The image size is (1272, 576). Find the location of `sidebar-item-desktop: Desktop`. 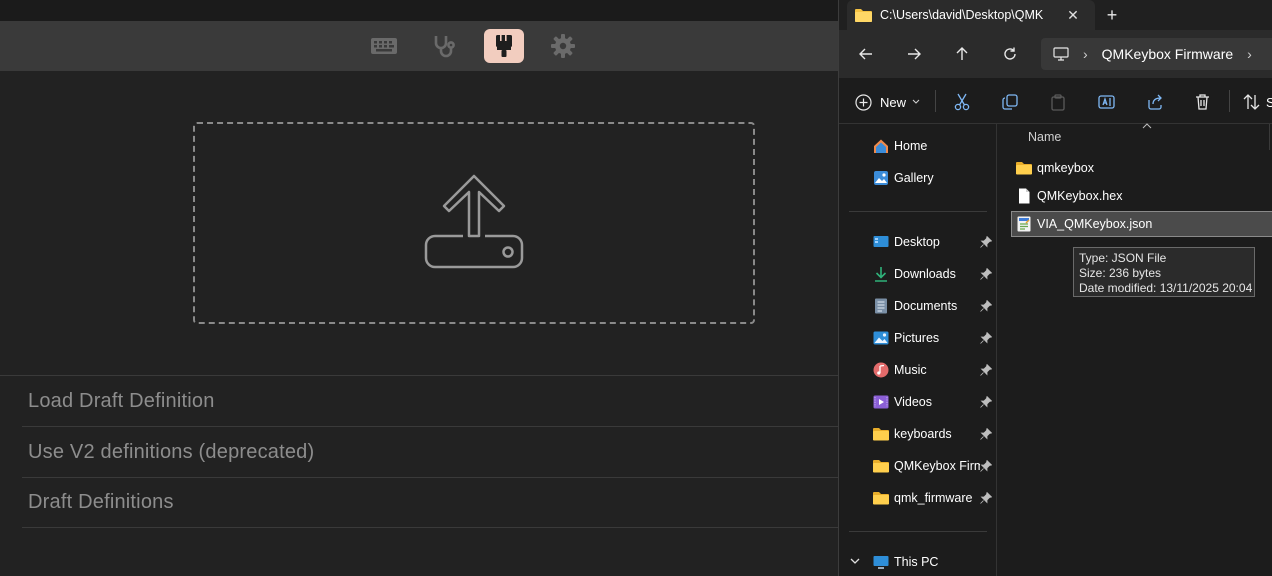

sidebar-item-desktop: Desktop is located at coordinates (918, 242).